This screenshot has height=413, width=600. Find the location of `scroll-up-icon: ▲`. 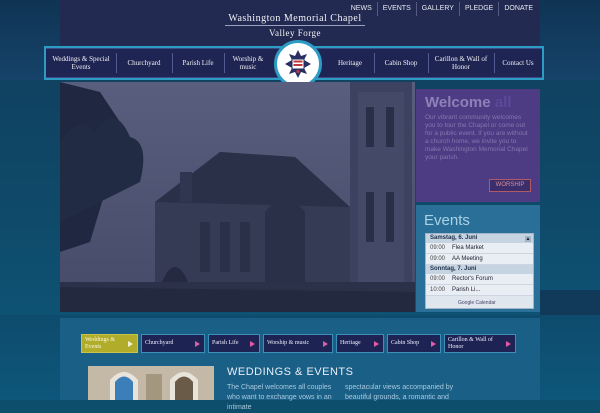

scroll-up-icon: ▲ is located at coordinates (528, 239).